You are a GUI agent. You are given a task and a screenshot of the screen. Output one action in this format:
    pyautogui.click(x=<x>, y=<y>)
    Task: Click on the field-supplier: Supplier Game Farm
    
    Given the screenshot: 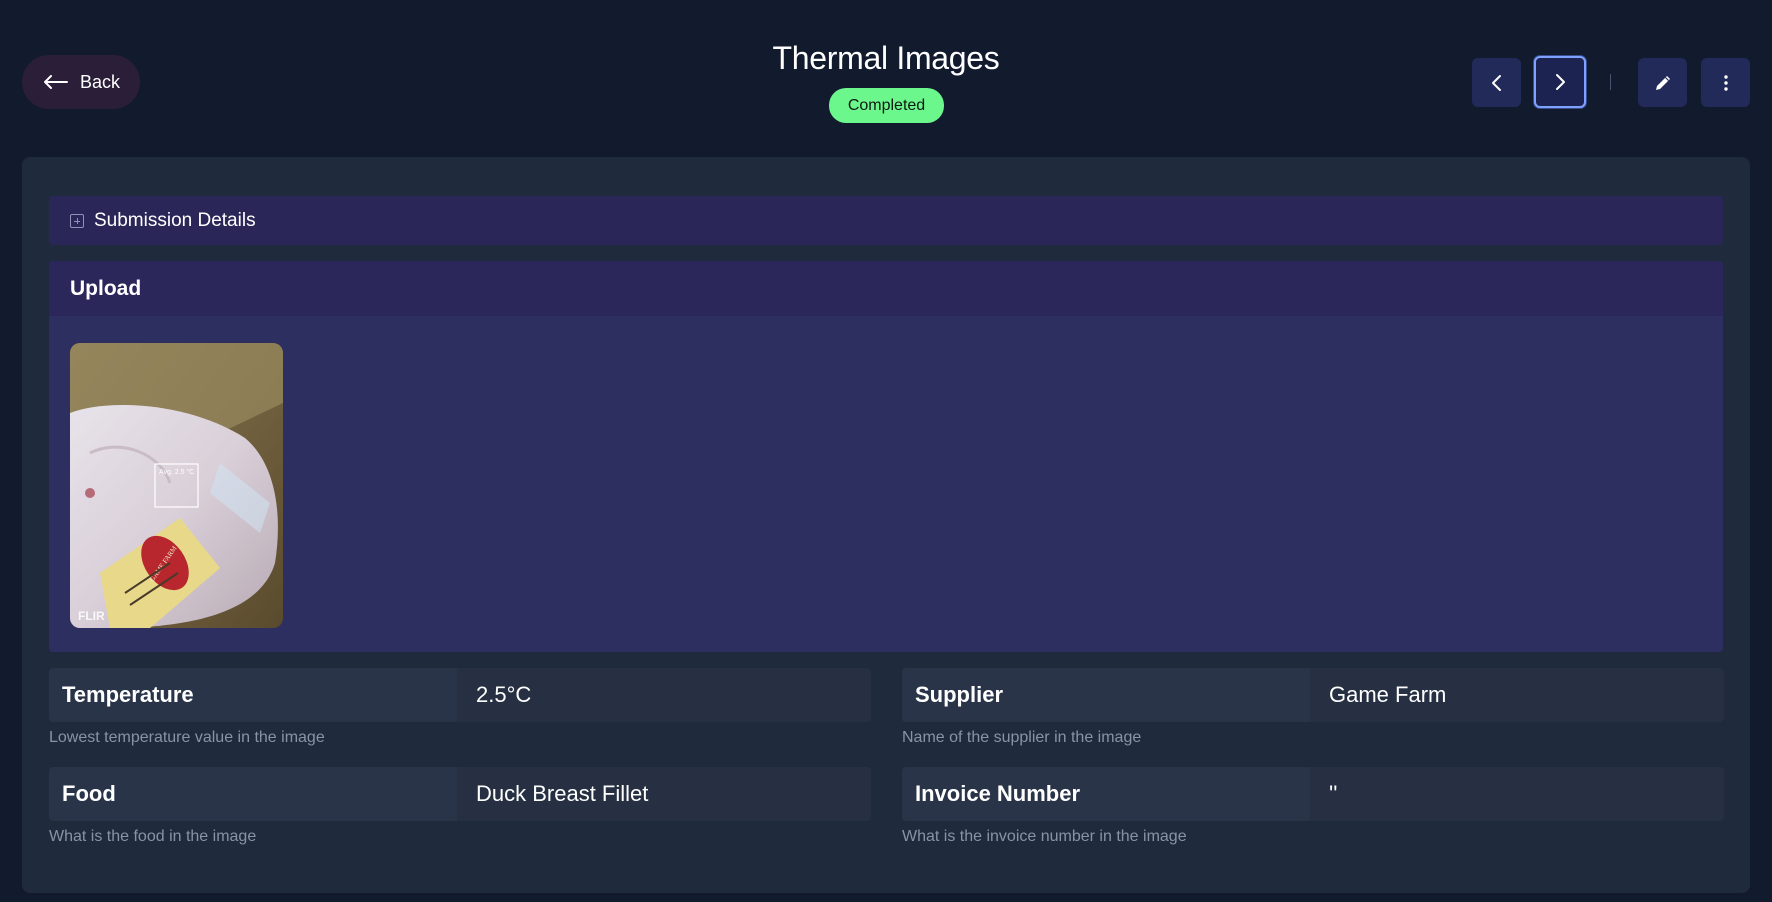 What is the action you would take?
    pyautogui.click(x=1313, y=695)
    